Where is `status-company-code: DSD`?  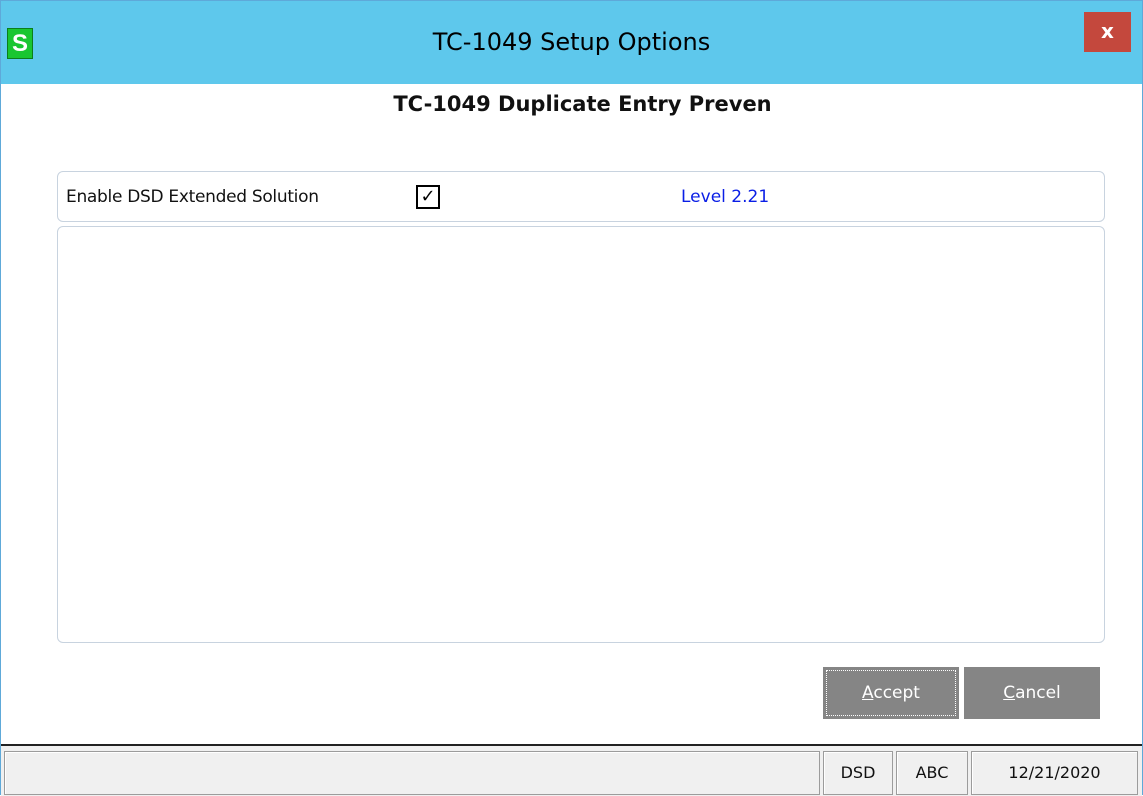
status-company-code: DSD is located at coordinates (858, 773).